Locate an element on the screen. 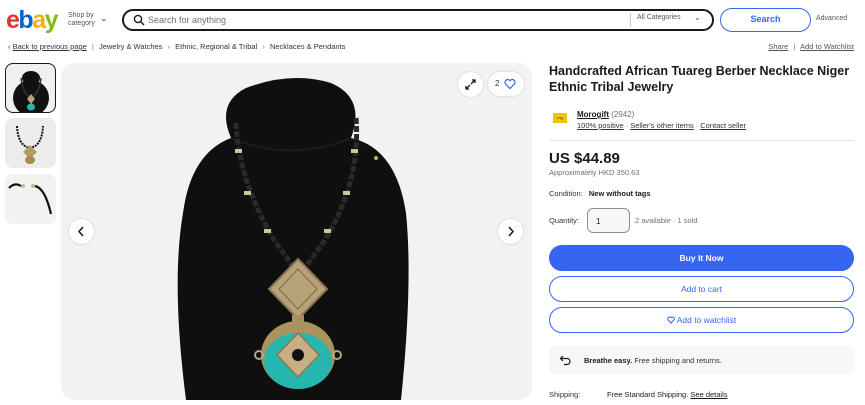 The height and width of the screenshot is (405, 865). seller-name-link: Morogift is located at coordinates (593, 114).